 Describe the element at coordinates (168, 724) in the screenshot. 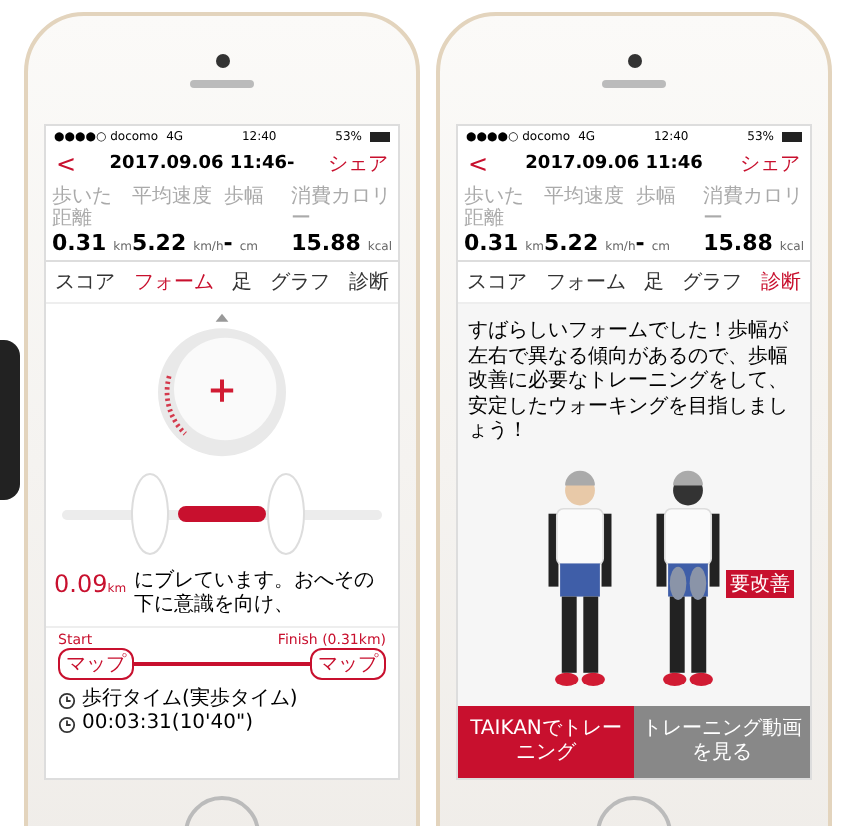

I see `walk-time-value: 00:03:31(10'40")` at that location.